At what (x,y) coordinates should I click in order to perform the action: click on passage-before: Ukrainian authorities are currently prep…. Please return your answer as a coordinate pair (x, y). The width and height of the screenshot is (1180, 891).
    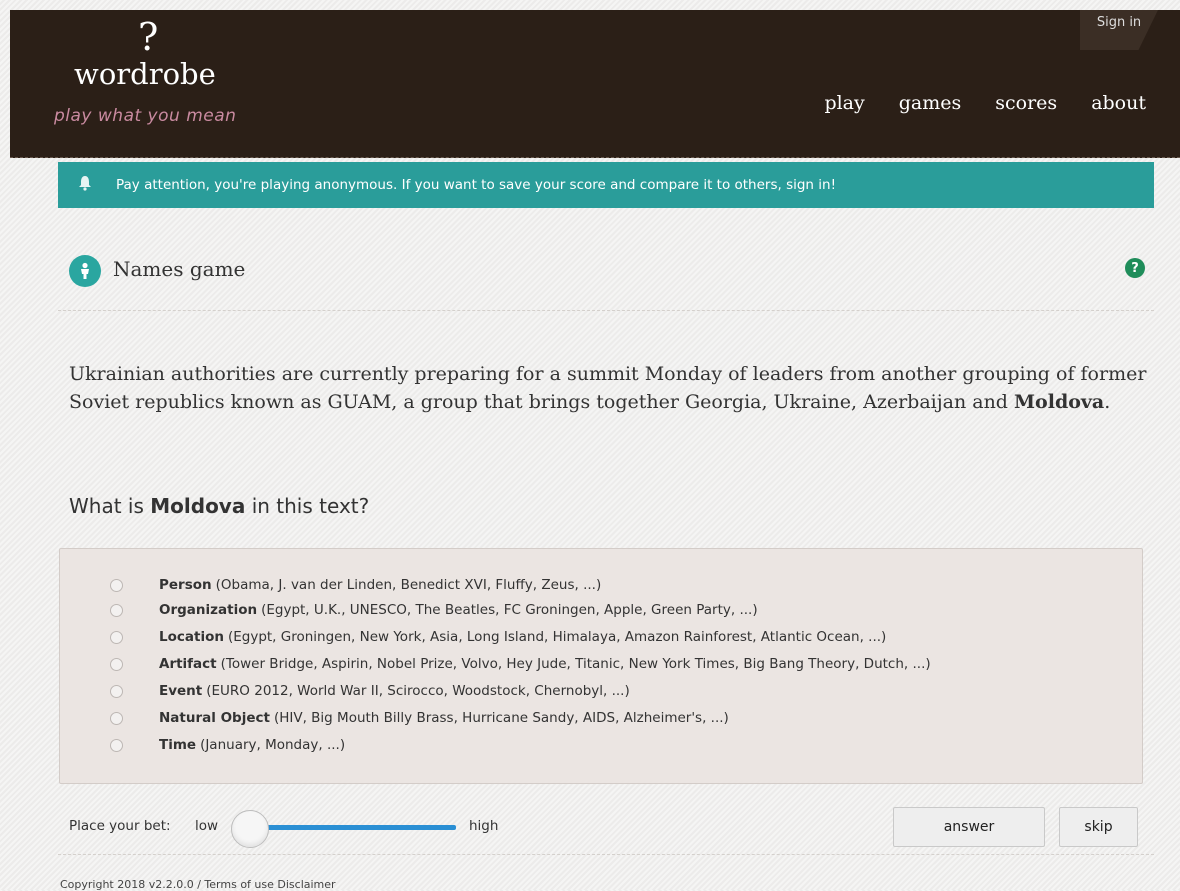
    Looking at the image, I should click on (608, 388).